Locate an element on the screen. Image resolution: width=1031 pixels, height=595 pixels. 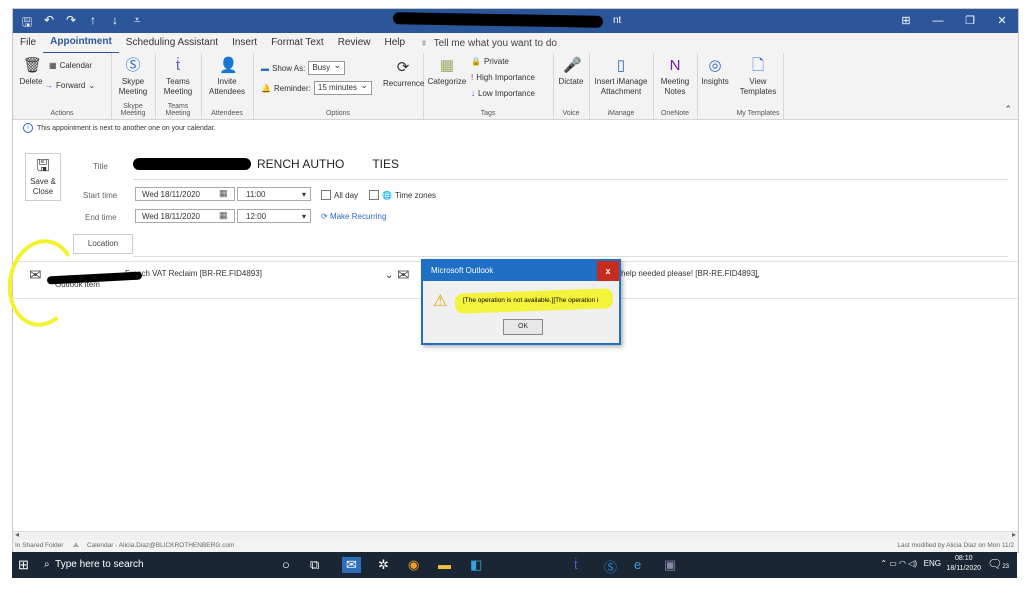
scroll-left-icon: ◂ is located at coordinates (17, 534).